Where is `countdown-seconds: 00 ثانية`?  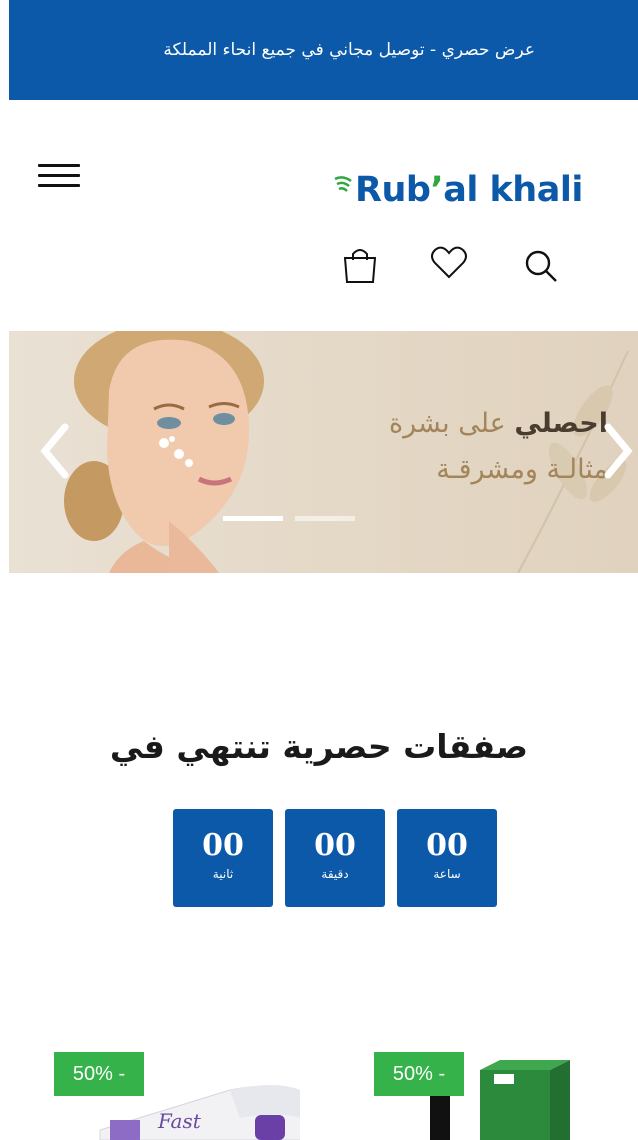 countdown-seconds: 00 ثانية is located at coordinates (223, 858).